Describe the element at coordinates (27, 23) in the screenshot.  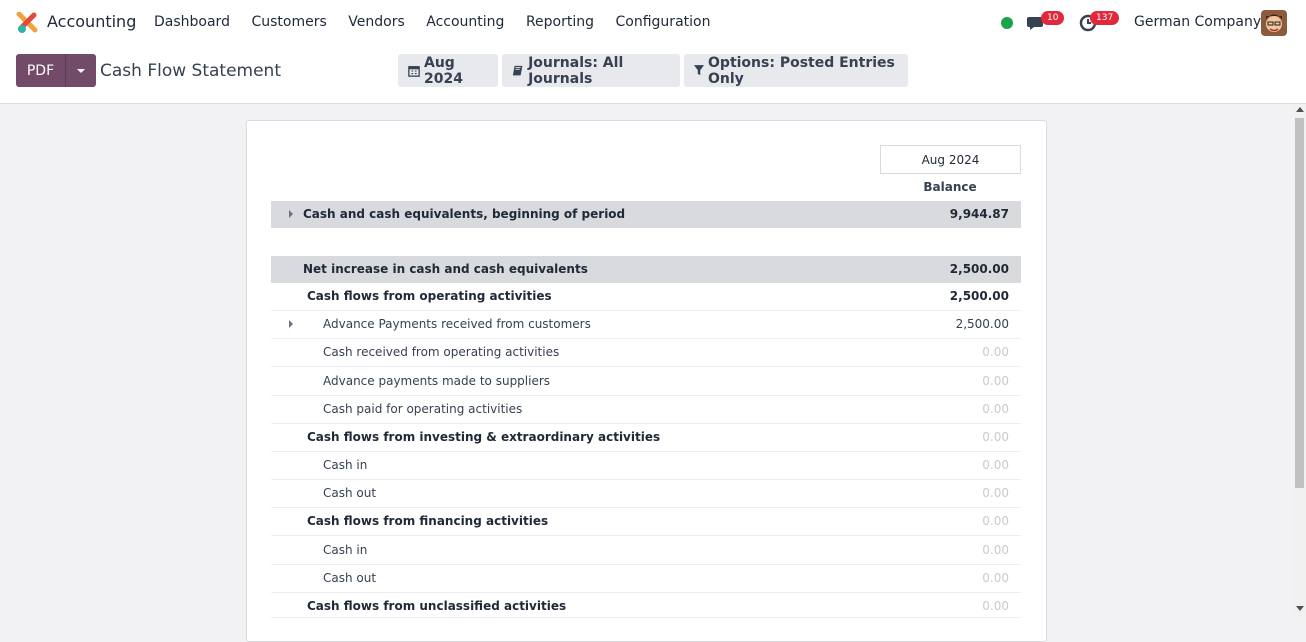
I see `accounting-app-icon` at that location.